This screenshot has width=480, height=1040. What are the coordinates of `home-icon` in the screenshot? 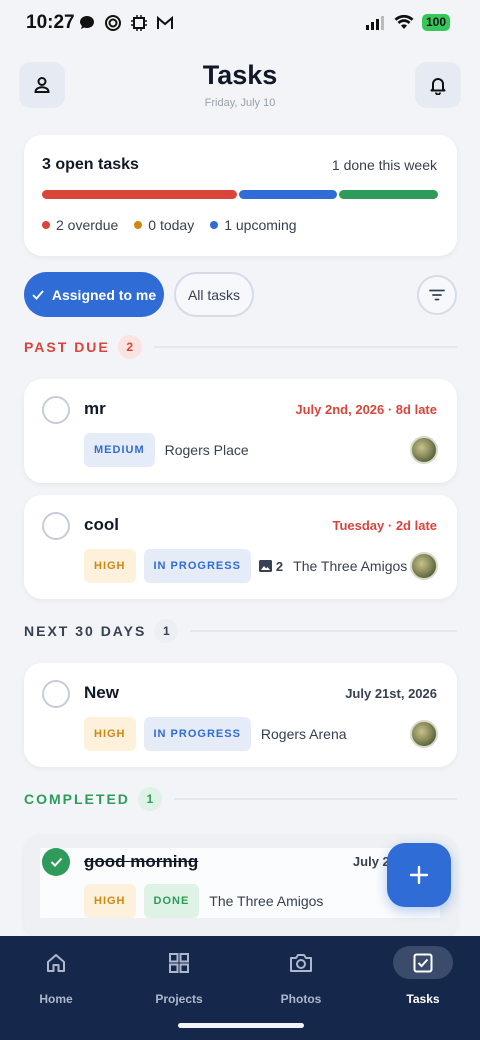 It's located at (56, 962).